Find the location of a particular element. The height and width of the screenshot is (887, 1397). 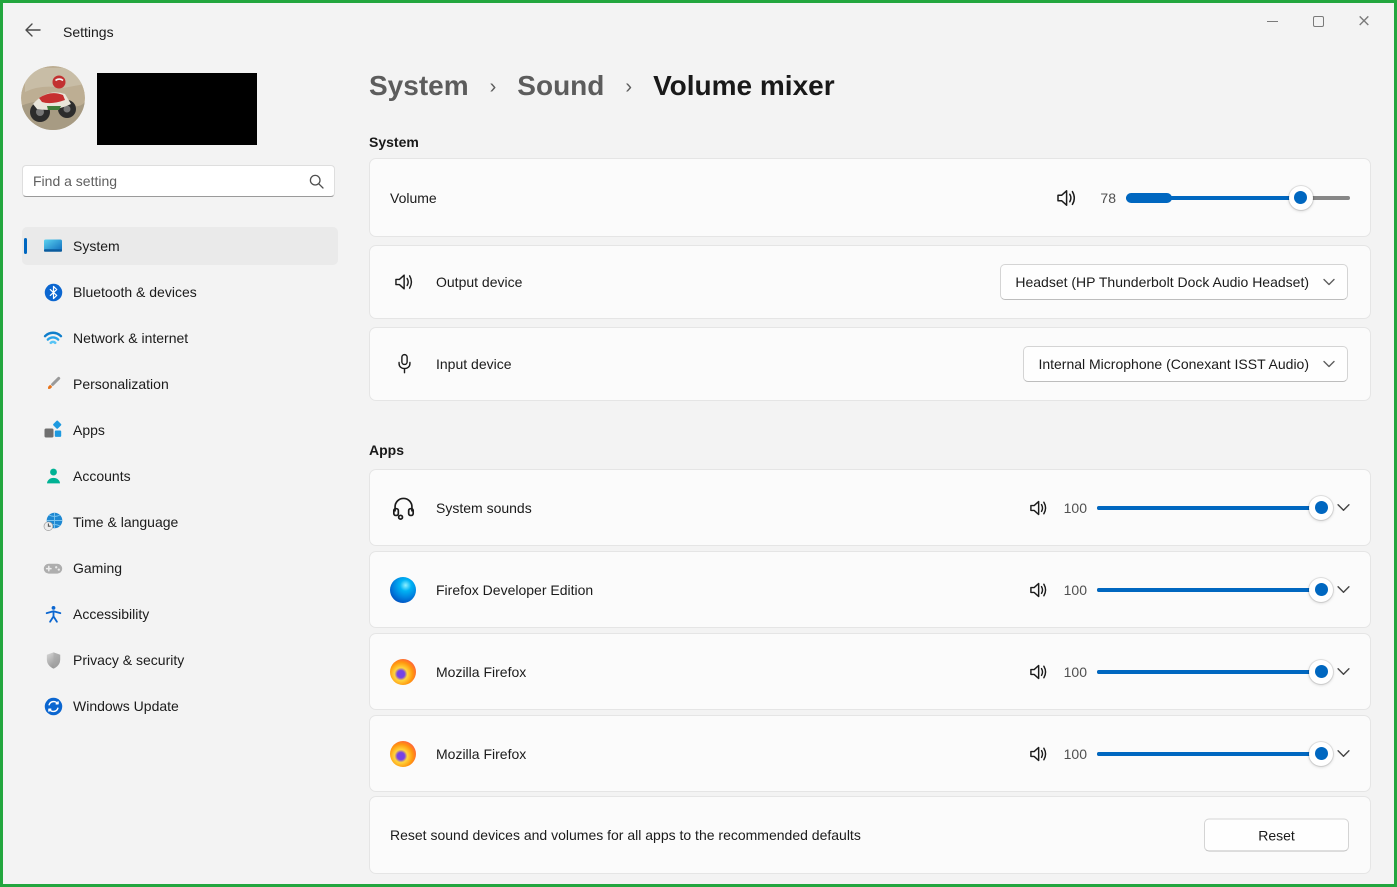

minimize-icon is located at coordinates (1272, 21).